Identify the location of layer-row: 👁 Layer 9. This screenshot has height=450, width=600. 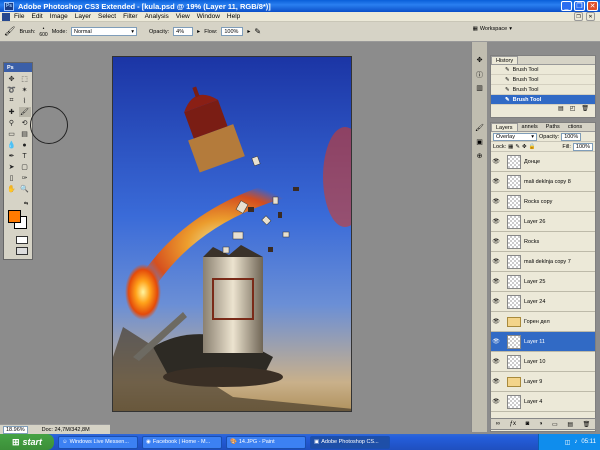
(543, 382).